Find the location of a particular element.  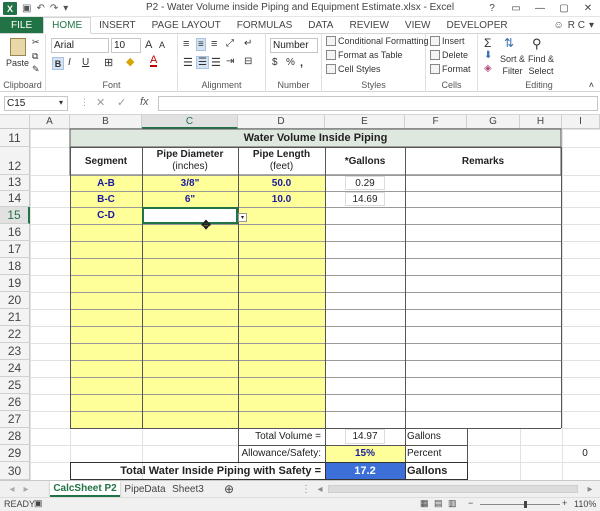

cell-diameter-2: 6" is located at coordinates (190, 199).